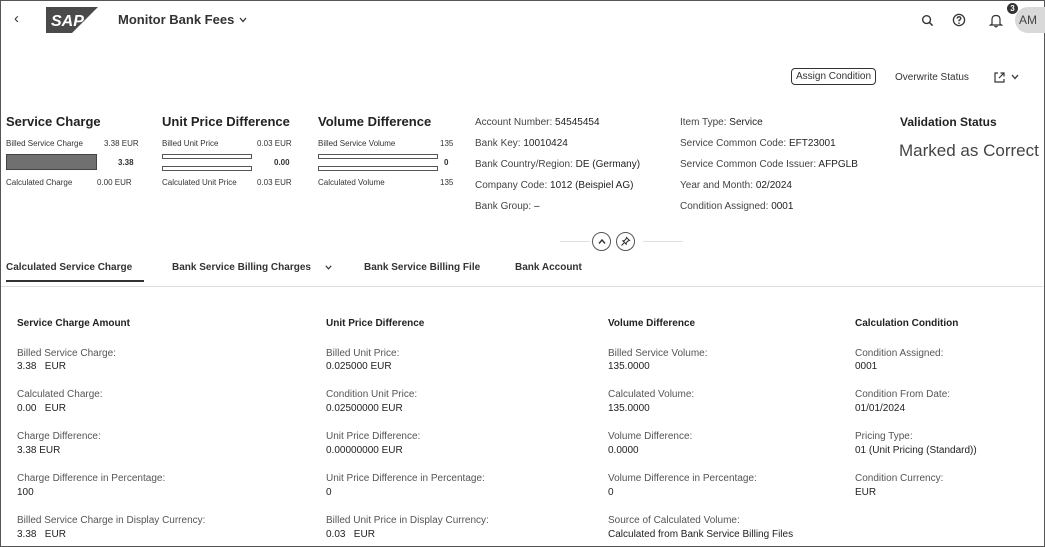  I want to click on attr-item-type: Item Type: Service, so click(721, 122).